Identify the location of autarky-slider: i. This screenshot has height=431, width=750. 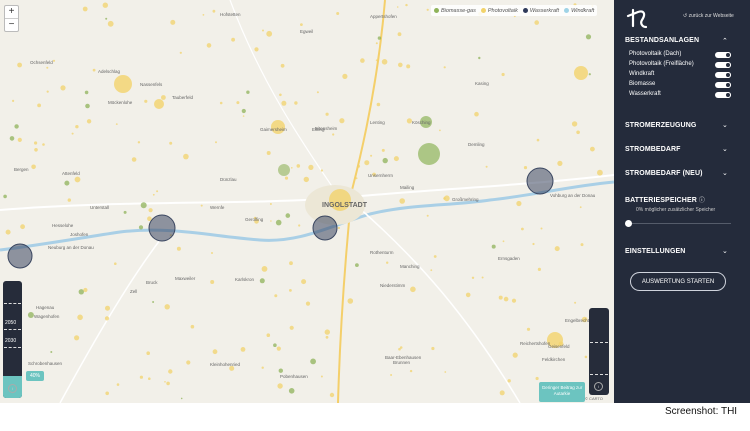
(599, 351).